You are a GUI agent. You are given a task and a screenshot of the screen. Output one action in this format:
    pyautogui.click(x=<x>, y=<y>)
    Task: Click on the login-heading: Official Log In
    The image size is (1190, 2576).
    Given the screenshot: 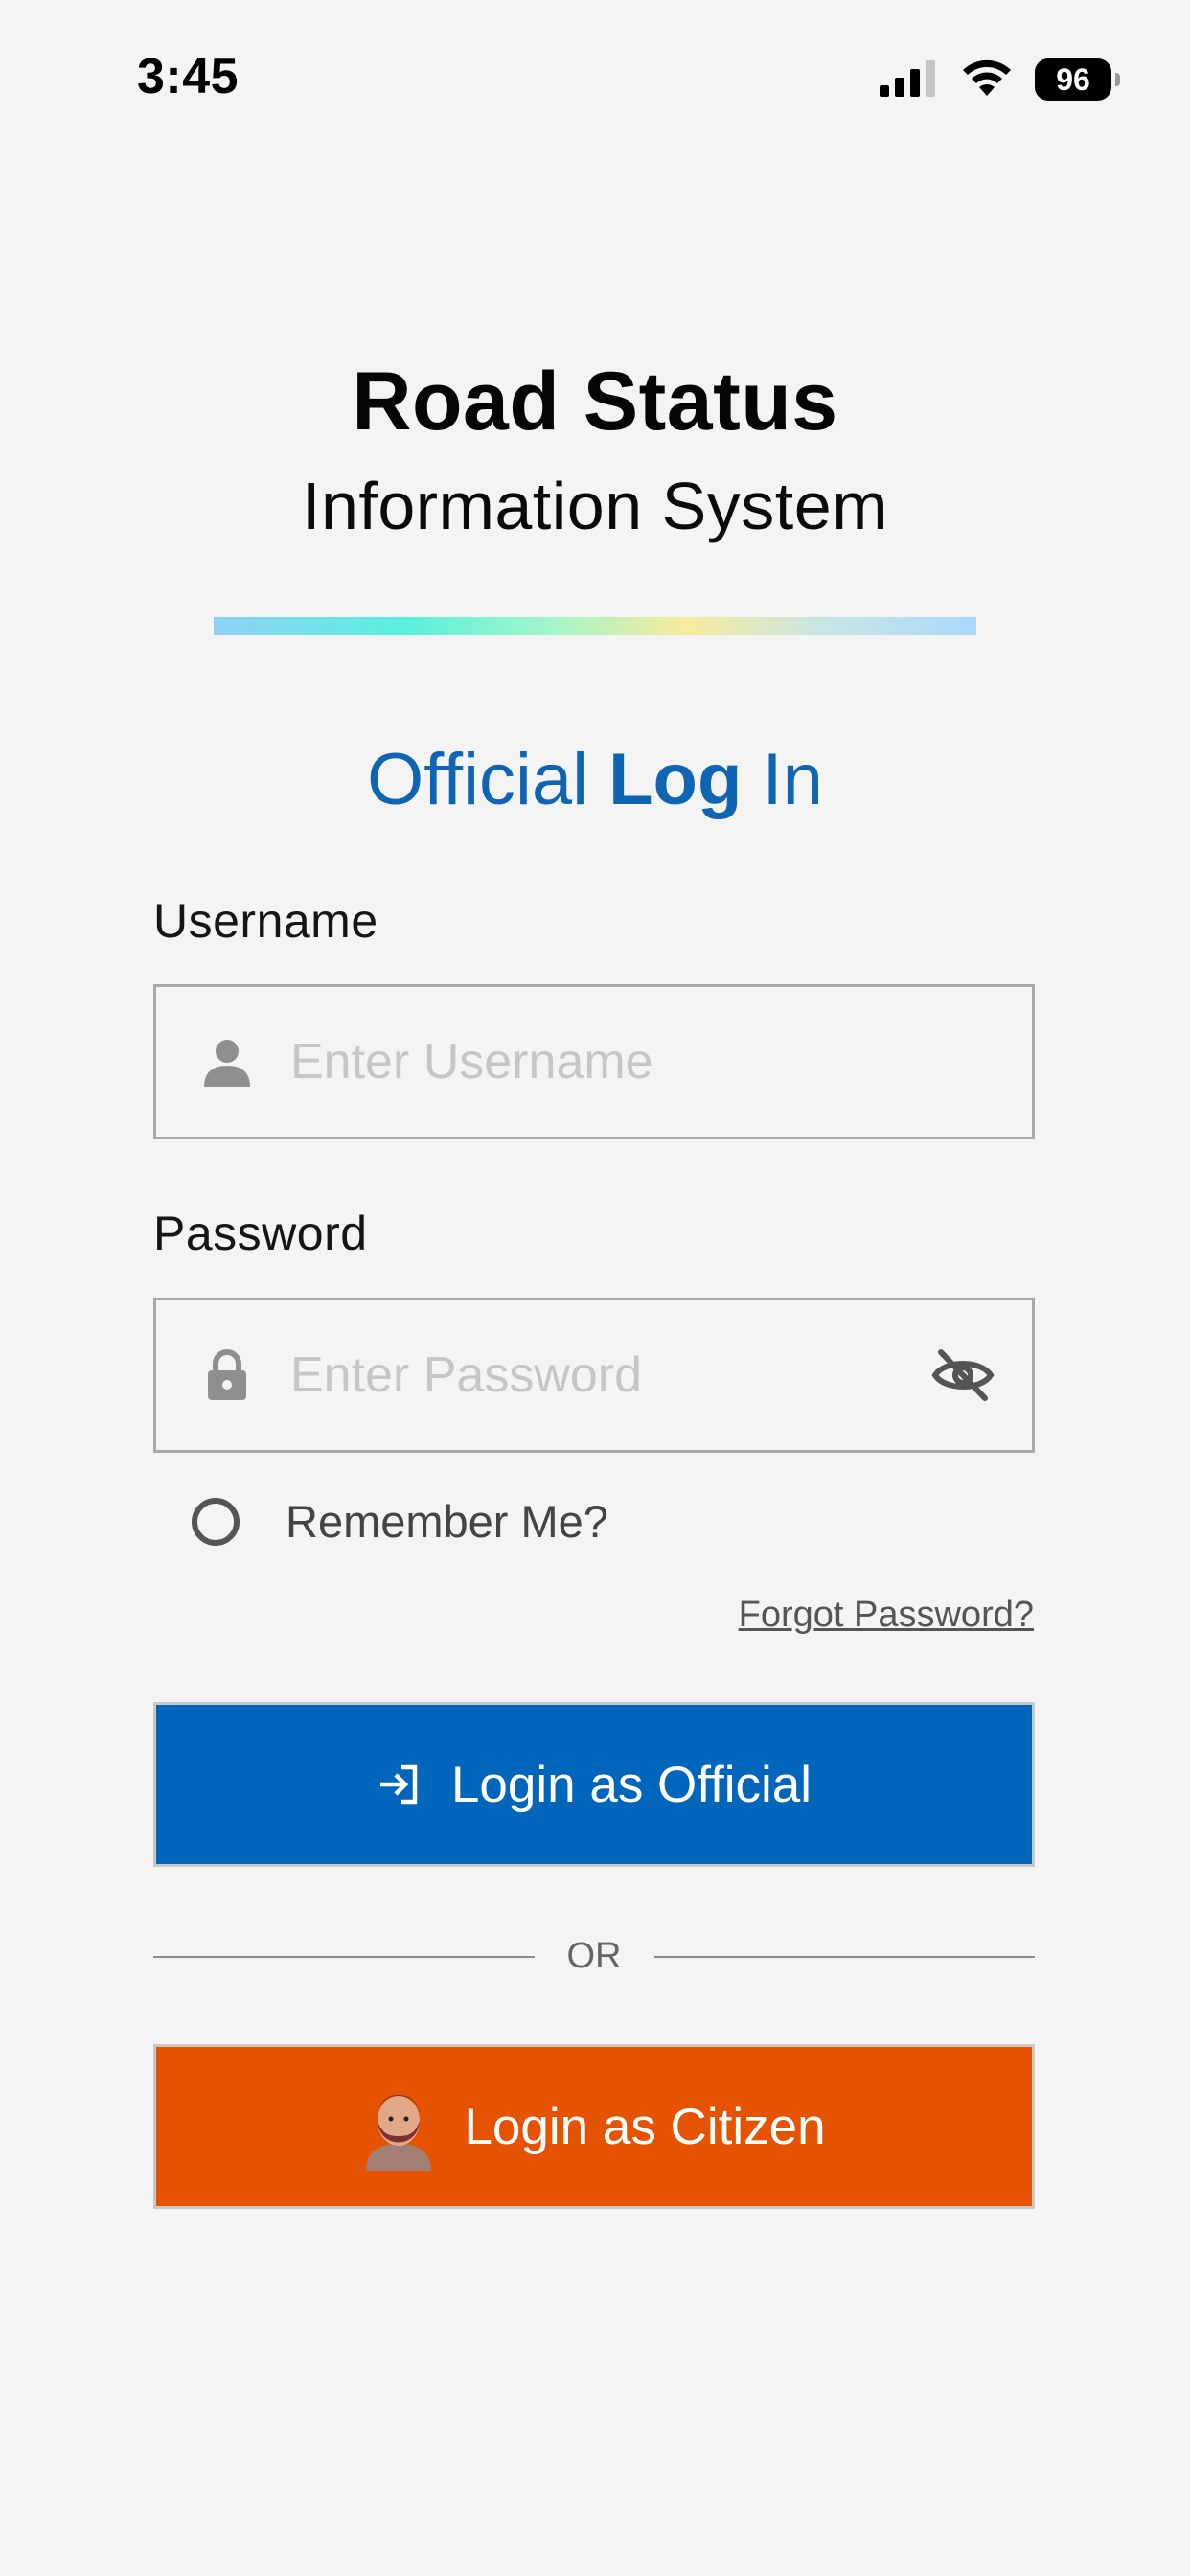 What is the action you would take?
    pyautogui.click(x=595, y=779)
    